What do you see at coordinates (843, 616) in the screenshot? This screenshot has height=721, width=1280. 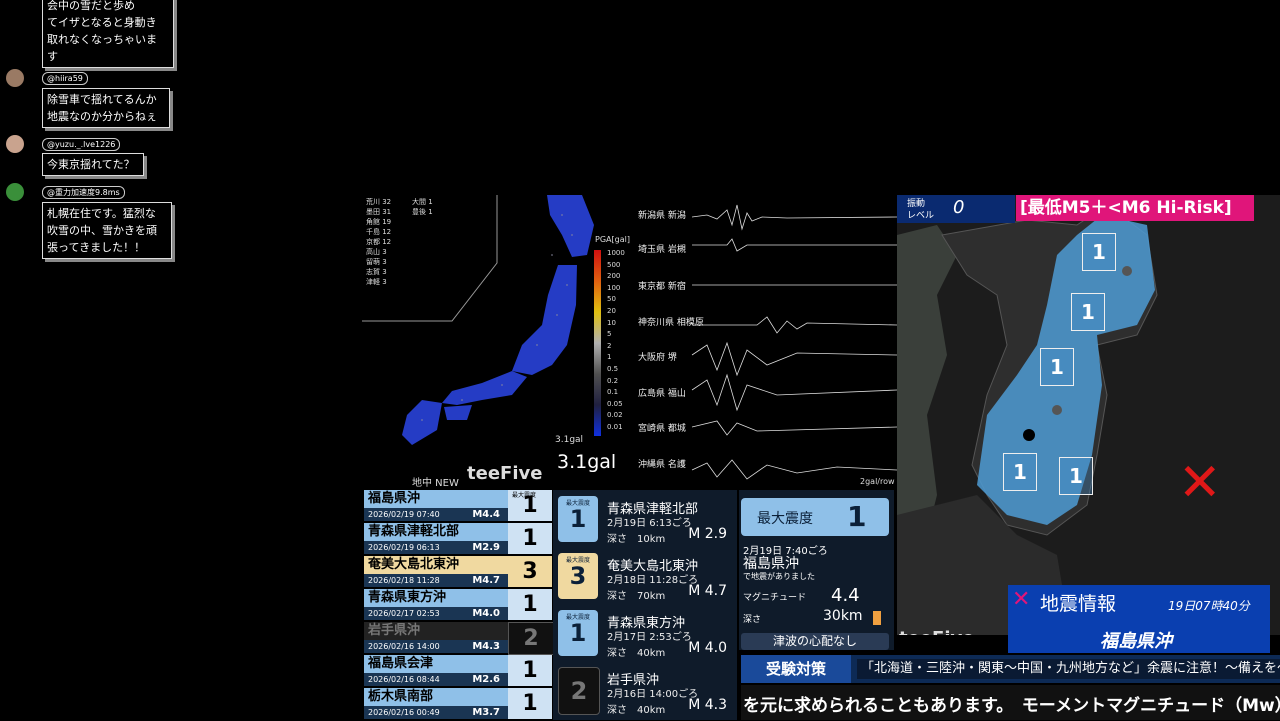 I see `summary-depth: 30km` at bounding box center [843, 616].